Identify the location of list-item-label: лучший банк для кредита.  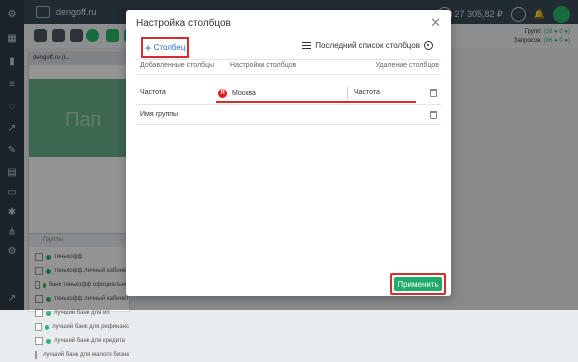
(90, 341).